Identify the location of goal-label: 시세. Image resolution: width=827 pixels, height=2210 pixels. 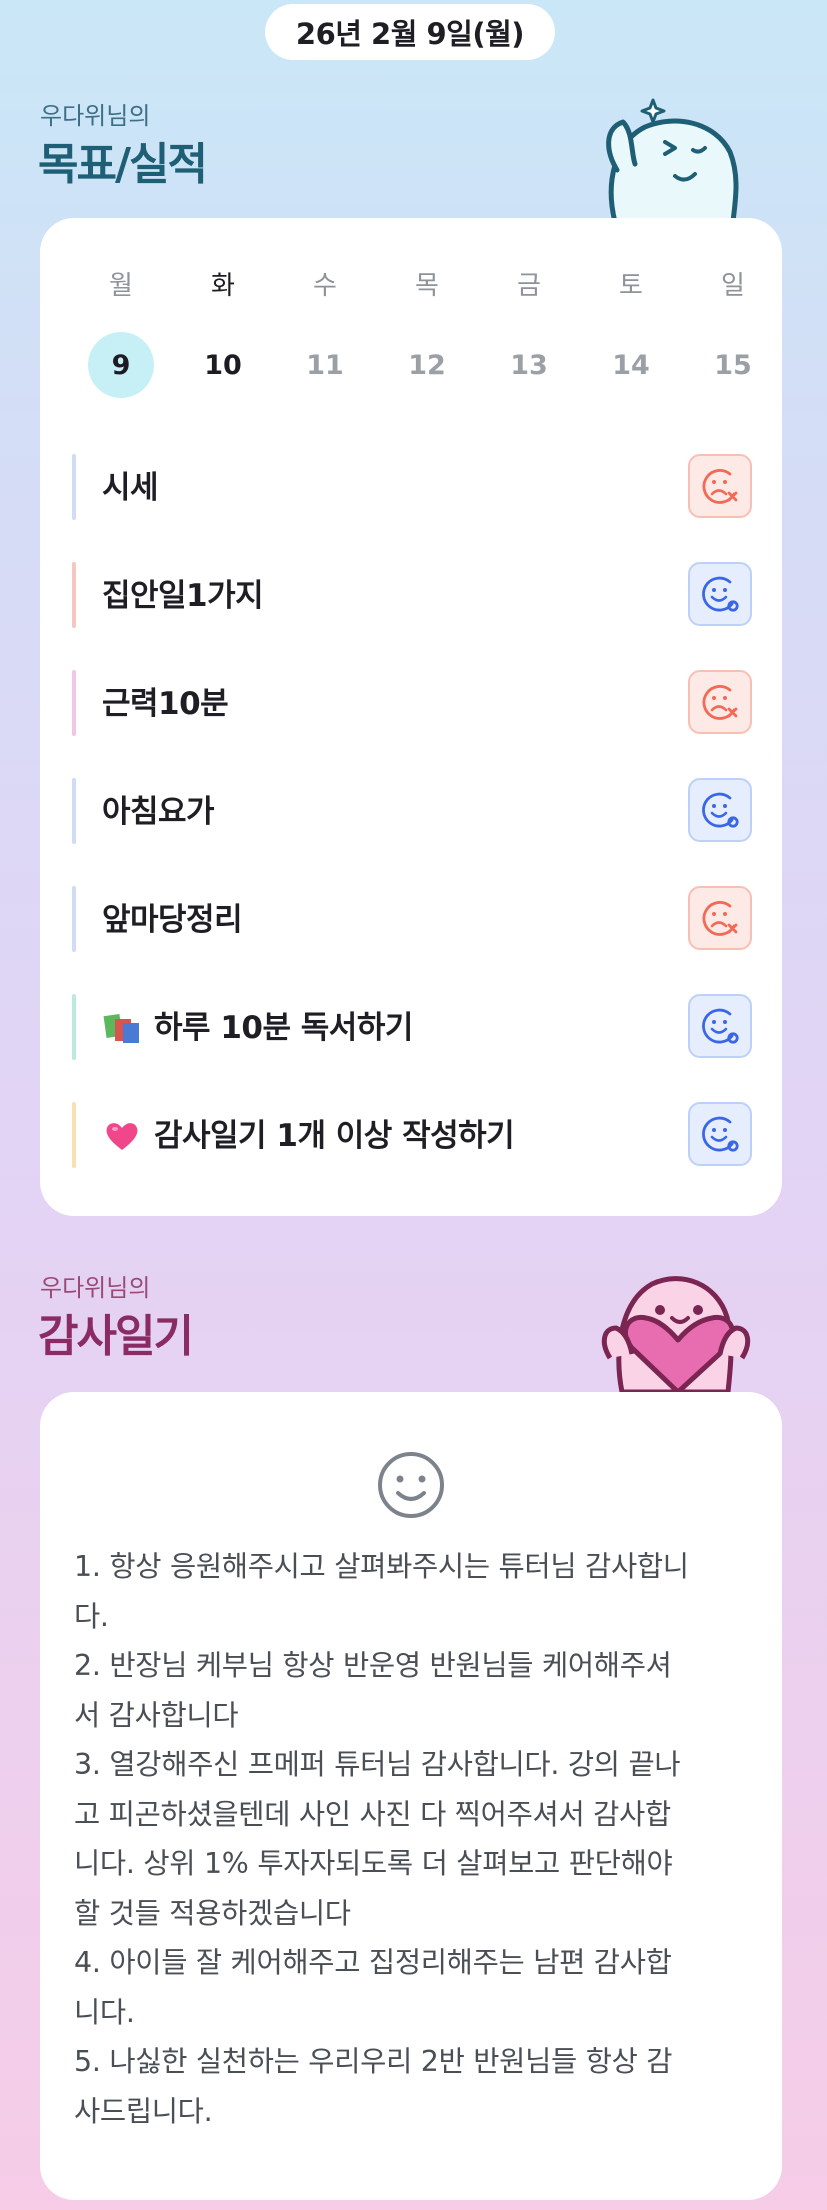
(130, 488).